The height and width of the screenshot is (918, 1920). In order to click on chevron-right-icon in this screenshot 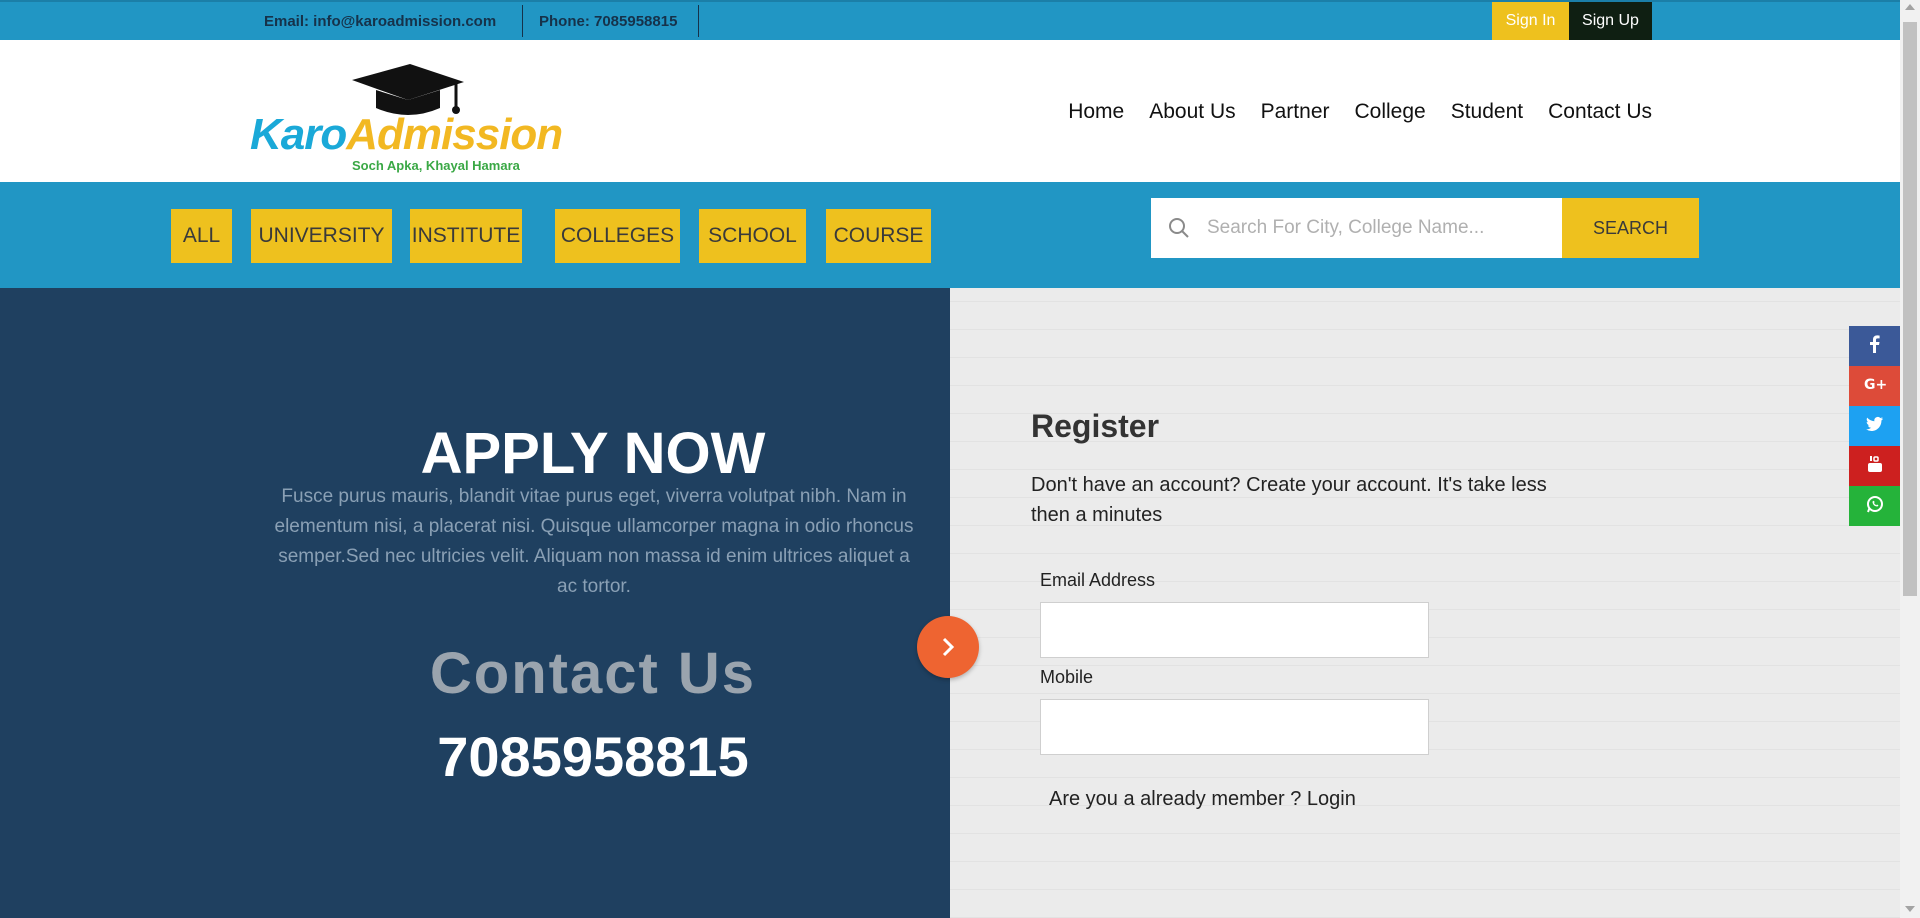, I will do `click(948, 647)`.